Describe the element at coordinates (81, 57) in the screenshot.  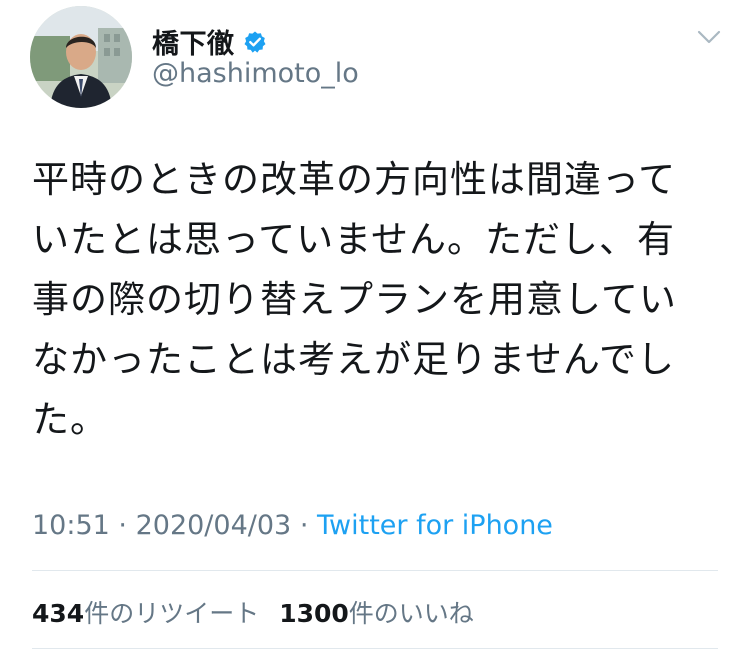
I see `avatar` at that location.